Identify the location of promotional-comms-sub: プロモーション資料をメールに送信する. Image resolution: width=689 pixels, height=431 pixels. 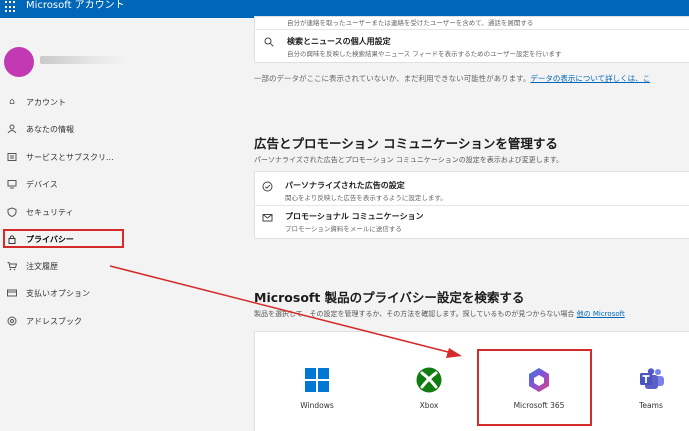
(343, 229).